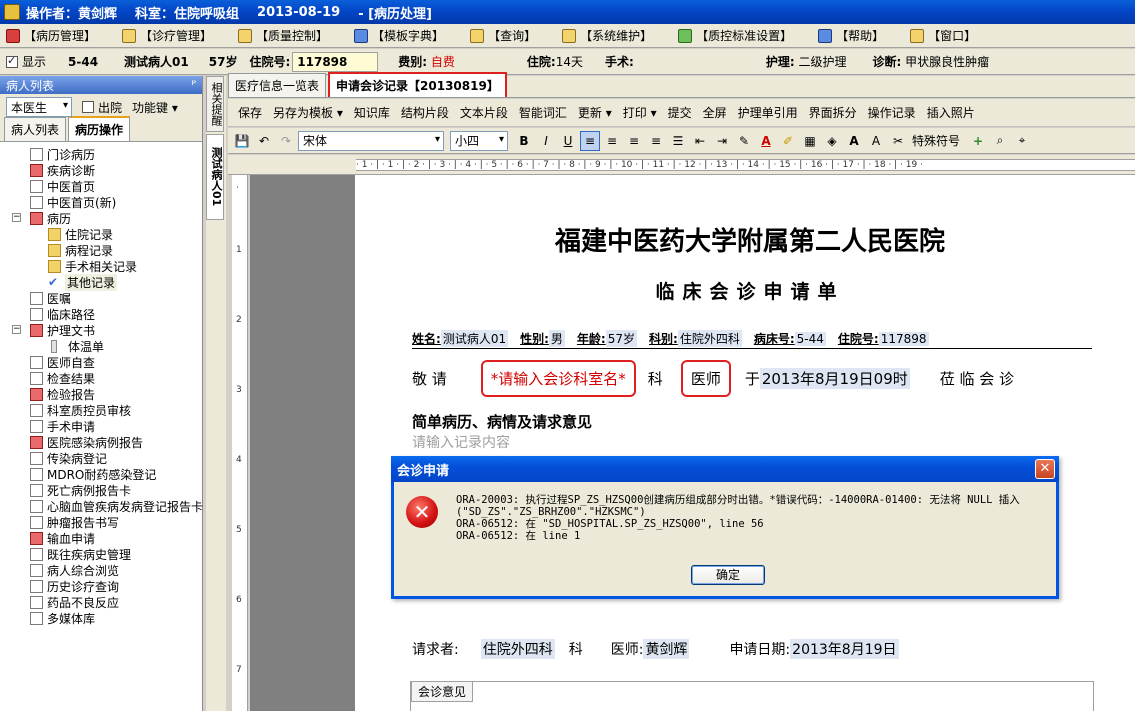 The height and width of the screenshot is (711, 1135). Describe the element at coordinates (425, 112) in the screenshot. I see `toolbar-button: 结构片段` at that location.